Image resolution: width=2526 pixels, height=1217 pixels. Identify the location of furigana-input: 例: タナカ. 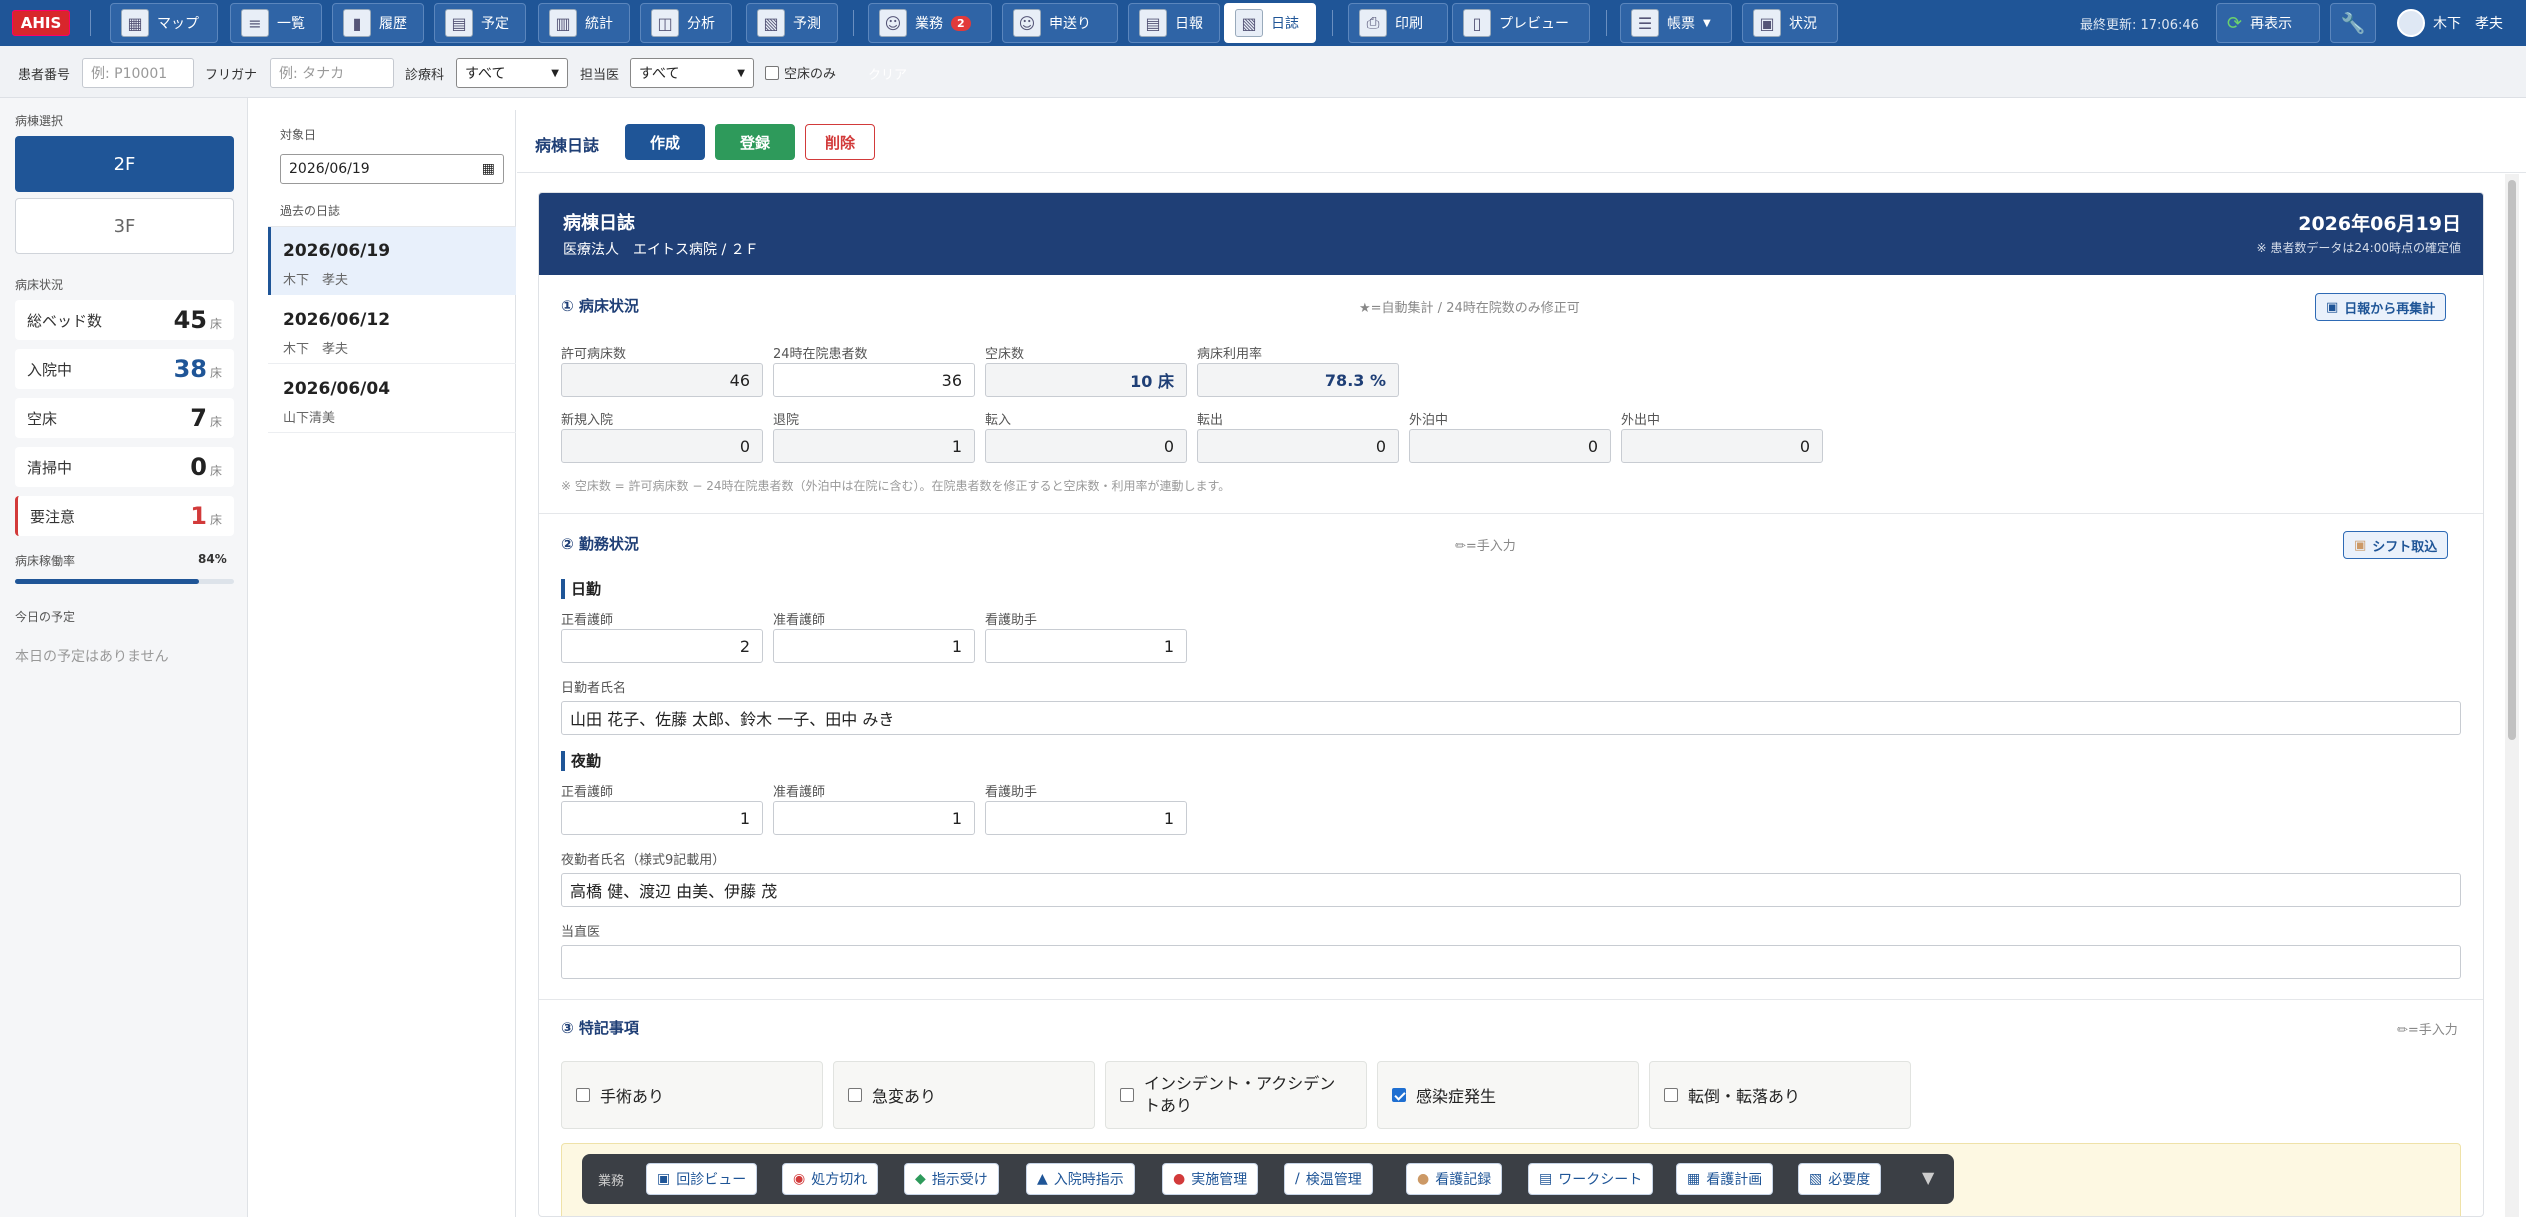
(332, 73).